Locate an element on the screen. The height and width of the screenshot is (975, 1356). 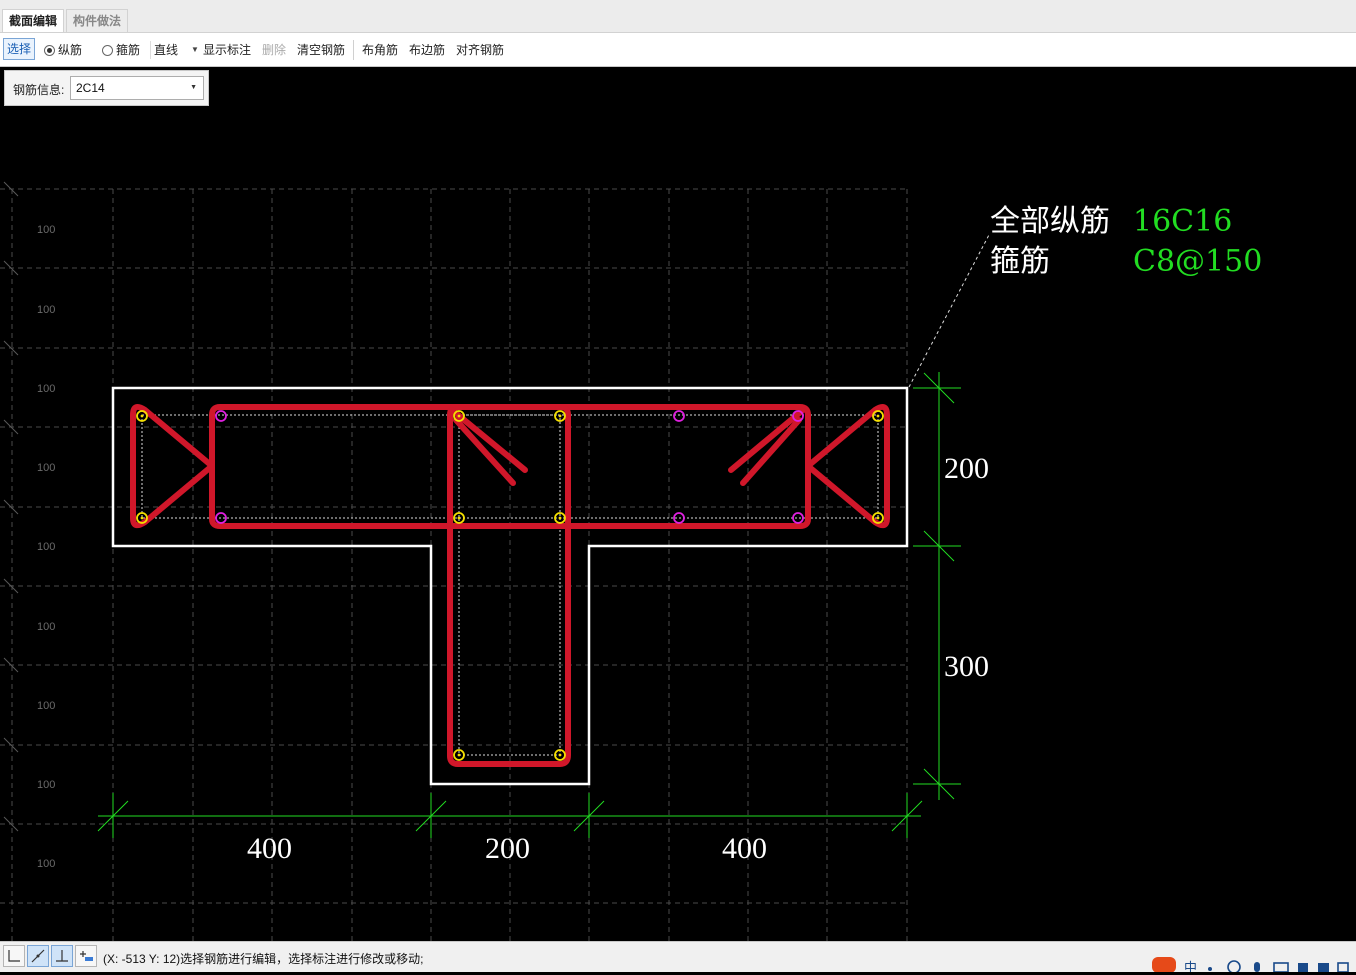
grid-labels: 100 100 100 100 100 100 100 100 100 is located at coordinates (46, 547).